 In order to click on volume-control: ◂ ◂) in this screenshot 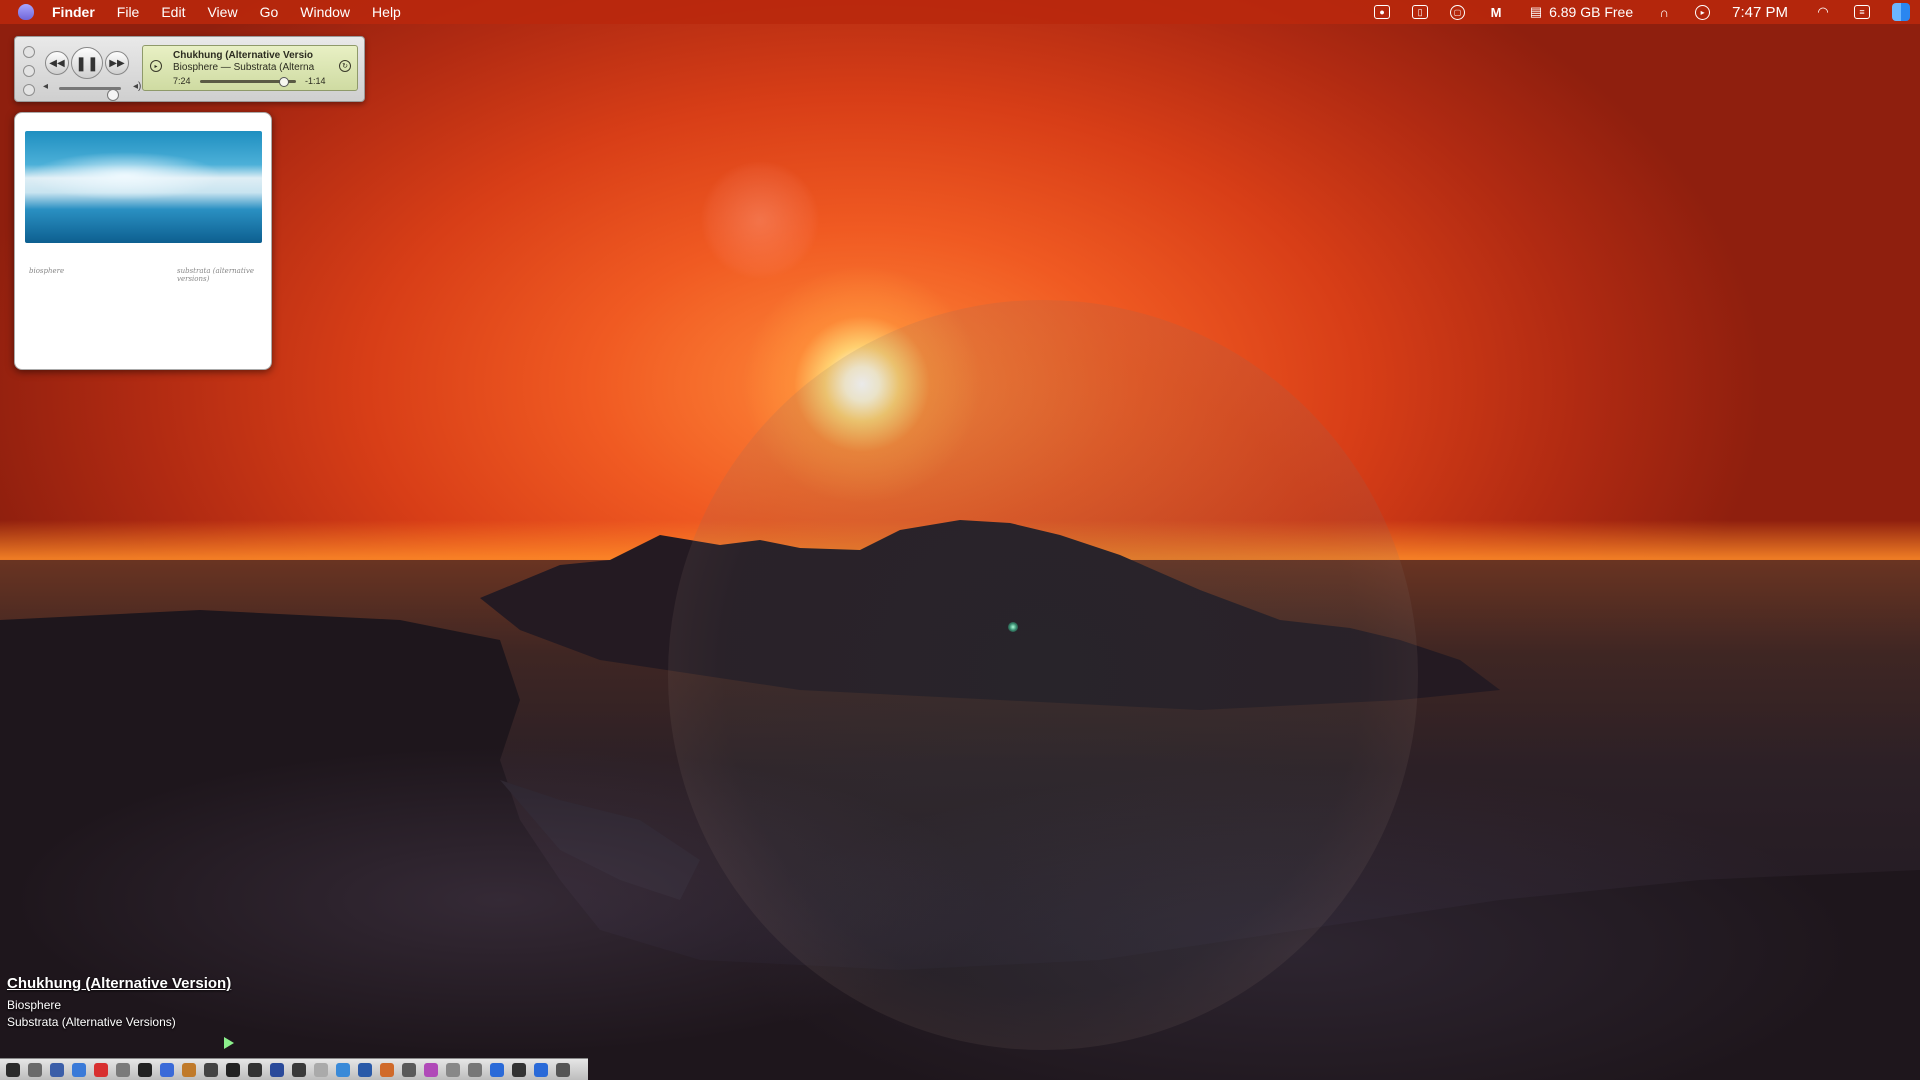, I will do `click(93, 91)`.